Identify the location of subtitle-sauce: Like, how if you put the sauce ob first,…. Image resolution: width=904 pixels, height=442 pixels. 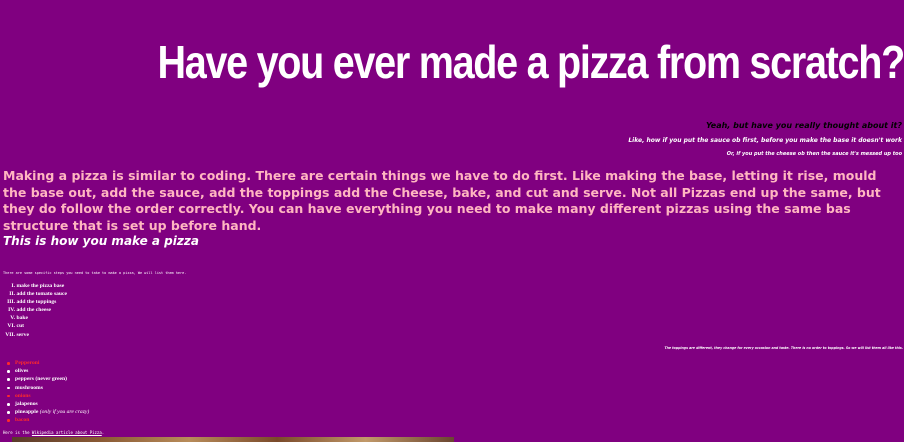
(765, 140).